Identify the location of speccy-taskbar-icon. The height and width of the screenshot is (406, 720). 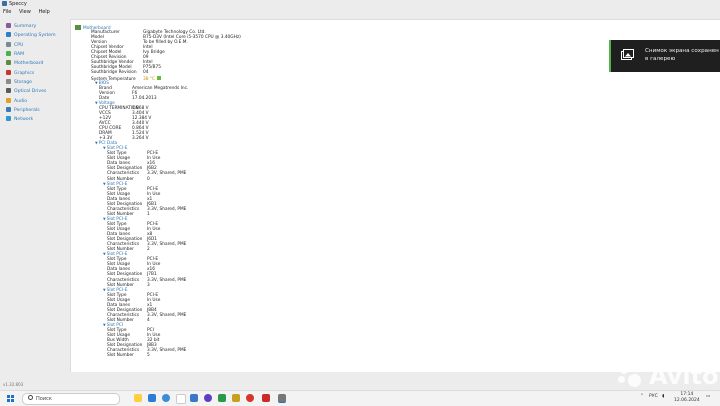
(282, 398).